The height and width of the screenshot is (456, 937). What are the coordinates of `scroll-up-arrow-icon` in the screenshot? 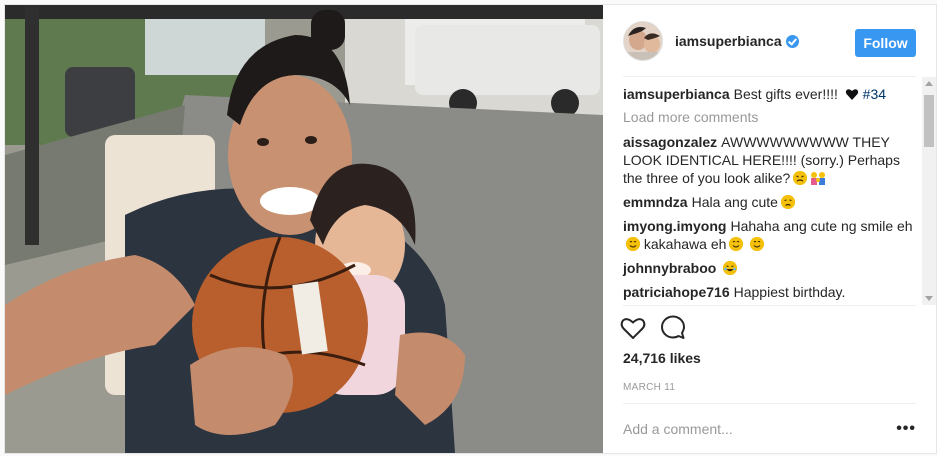 It's located at (929, 83).